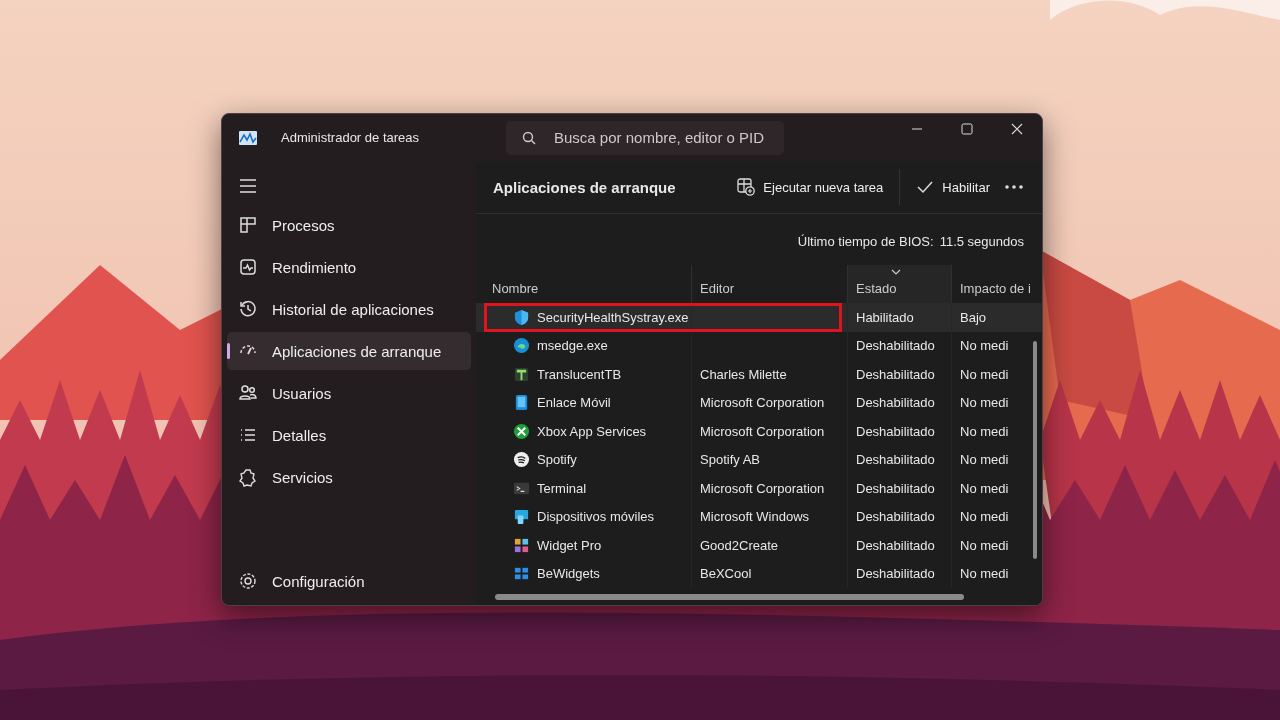 This screenshot has height=720, width=1280. What do you see at coordinates (896, 272) in the screenshot?
I see `chevron-down-icon` at bounding box center [896, 272].